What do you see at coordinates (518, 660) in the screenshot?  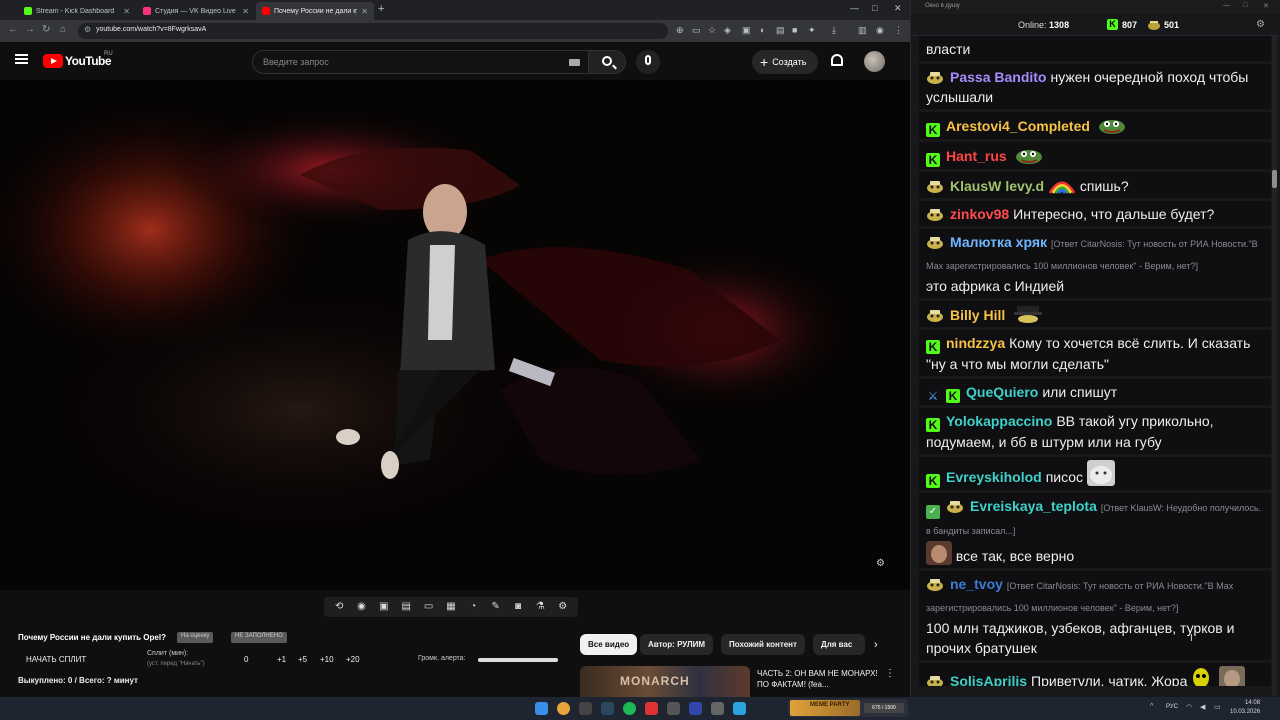 I see `alert-volume-slider` at bounding box center [518, 660].